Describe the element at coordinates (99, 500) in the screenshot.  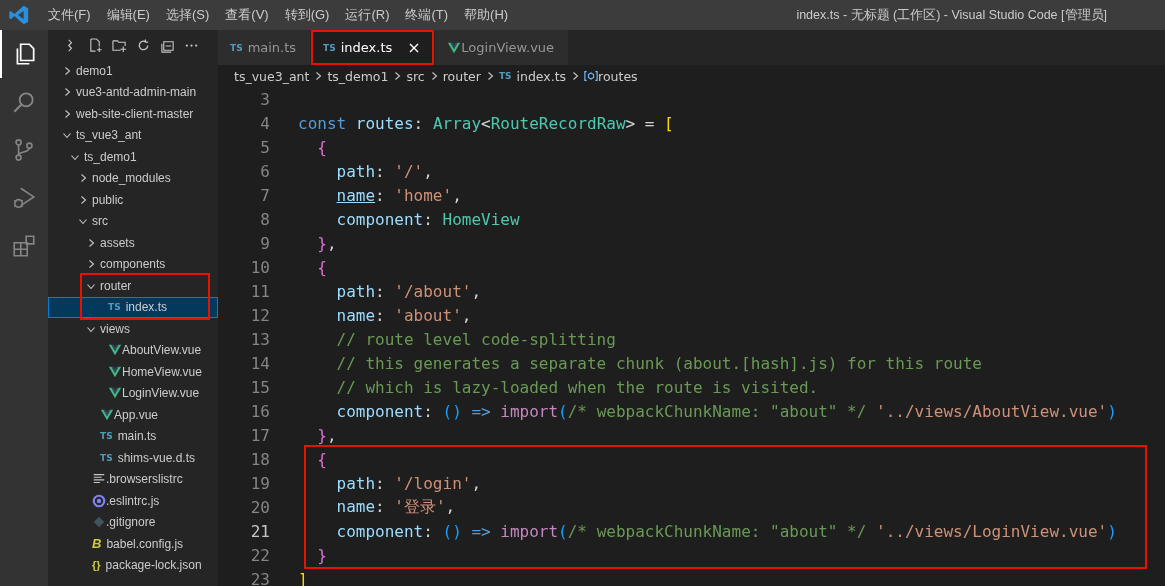
I see `circle-file-icon` at that location.